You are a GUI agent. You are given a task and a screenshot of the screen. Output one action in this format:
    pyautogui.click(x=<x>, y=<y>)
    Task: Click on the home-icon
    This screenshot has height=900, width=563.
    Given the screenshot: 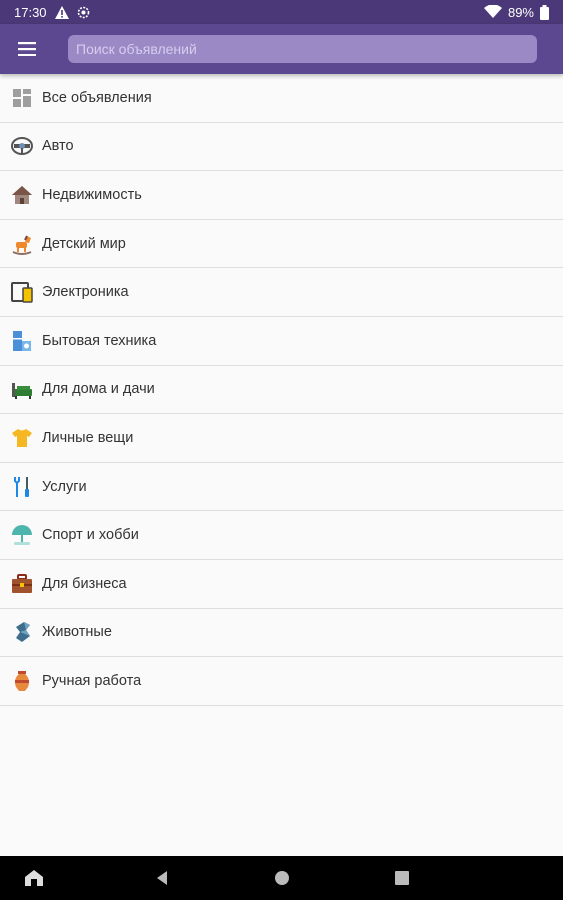 What is the action you would take?
    pyautogui.click(x=282, y=878)
    